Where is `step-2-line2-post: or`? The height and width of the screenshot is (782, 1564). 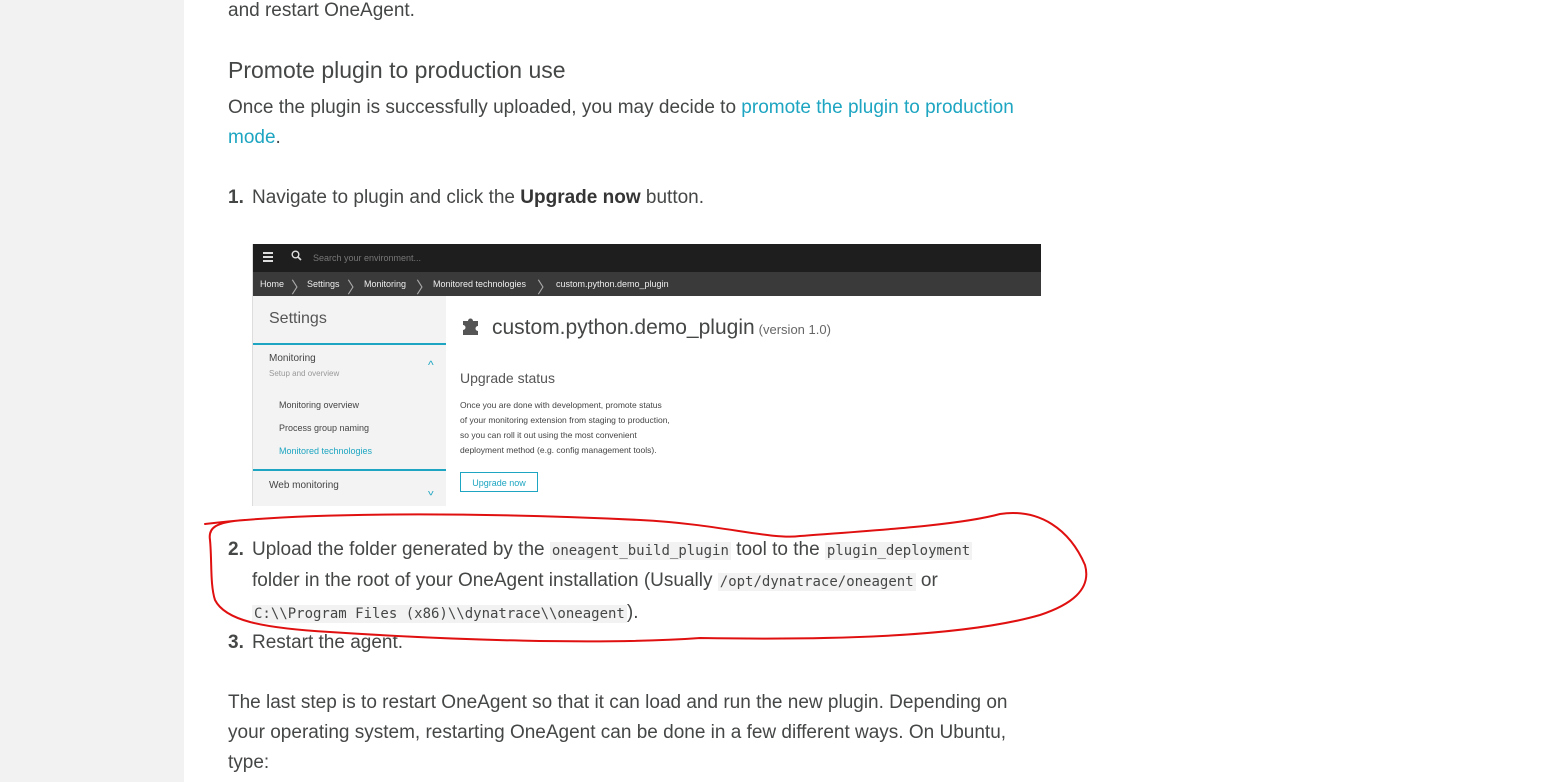
step-2-line2-post: or is located at coordinates (926, 580).